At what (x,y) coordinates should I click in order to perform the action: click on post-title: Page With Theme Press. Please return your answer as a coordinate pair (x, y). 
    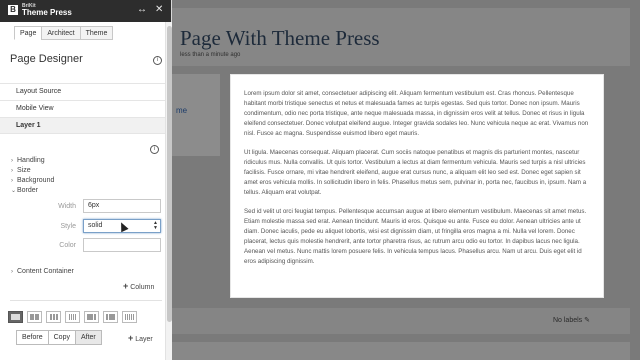
    Looking at the image, I should click on (280, 38).